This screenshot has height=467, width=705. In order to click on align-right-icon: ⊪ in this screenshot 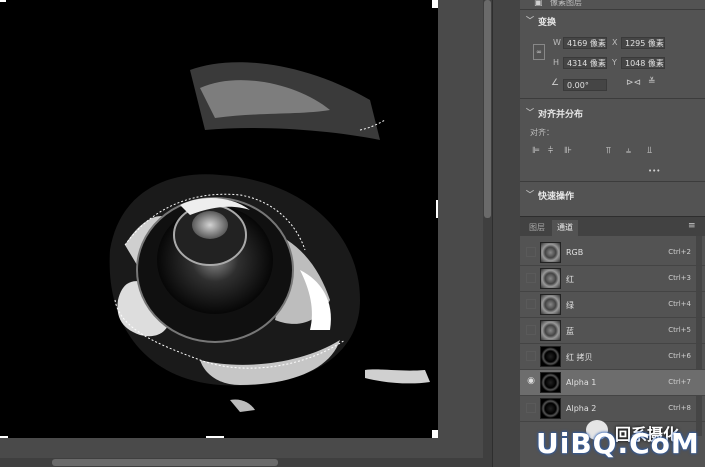, I will do `click(568, 151)`.